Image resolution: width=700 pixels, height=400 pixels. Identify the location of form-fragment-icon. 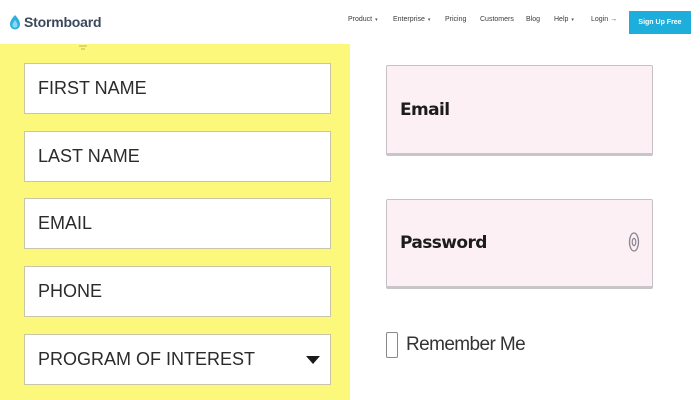
(83, 47).